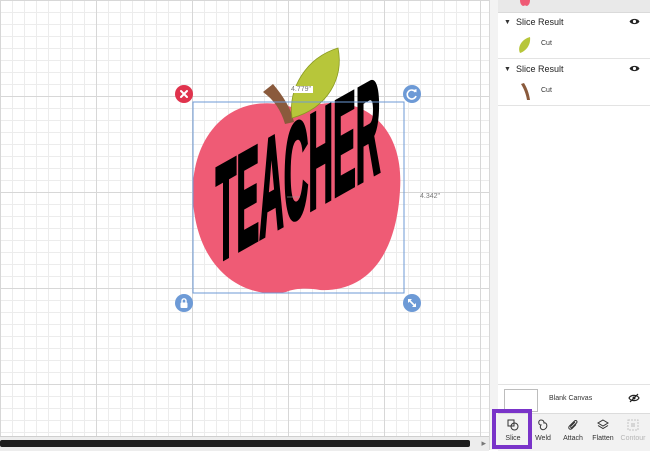 This screenshot has height=451, width=650. Describe the element at coordinates (525, 3) in the screenshot. I see `apple-thumb-icon` at that location.